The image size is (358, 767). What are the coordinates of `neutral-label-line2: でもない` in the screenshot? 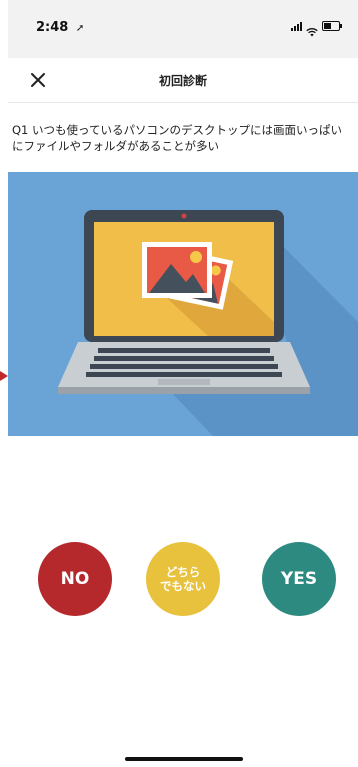 It's located at (183, 586).